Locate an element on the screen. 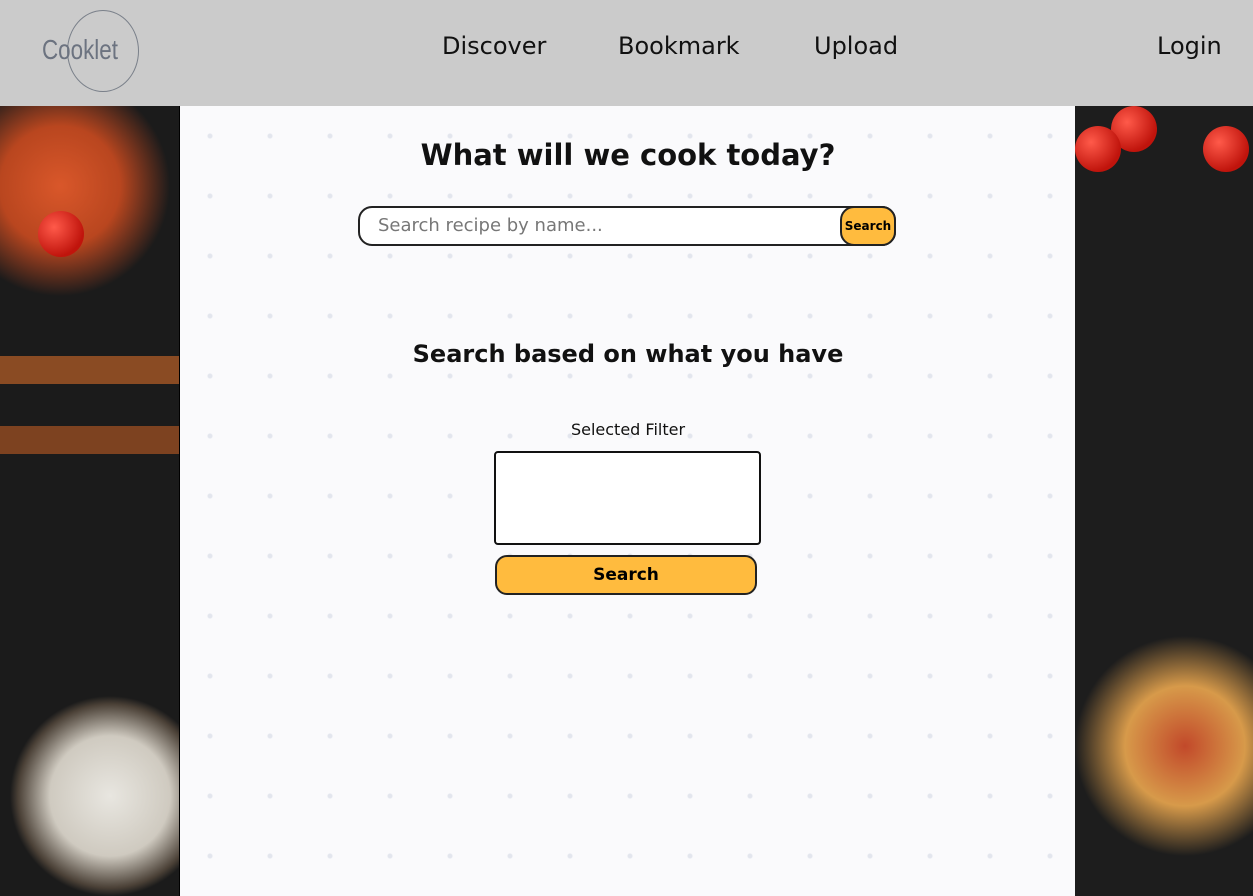  right-background-image is located at coordinates (1164, 501).